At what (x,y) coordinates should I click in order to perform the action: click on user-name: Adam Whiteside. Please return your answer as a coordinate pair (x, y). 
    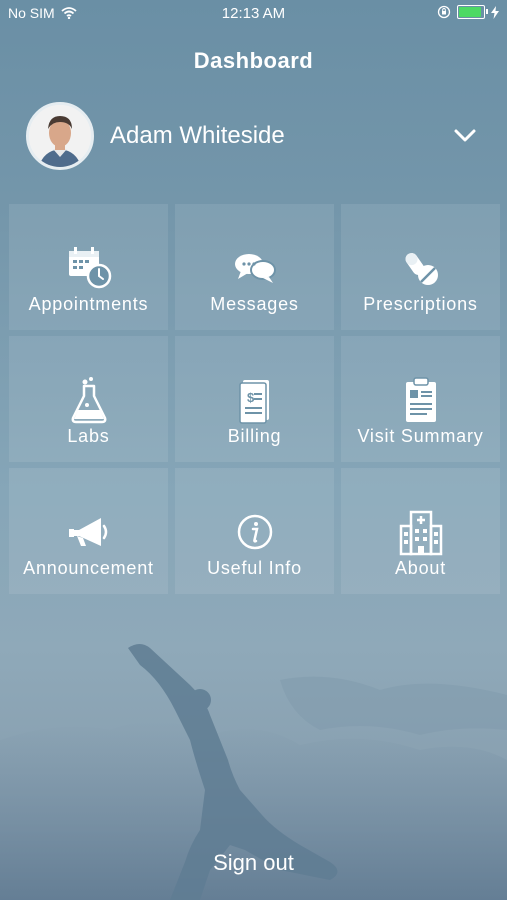
    Looking at the image, I should click on (197, 135).